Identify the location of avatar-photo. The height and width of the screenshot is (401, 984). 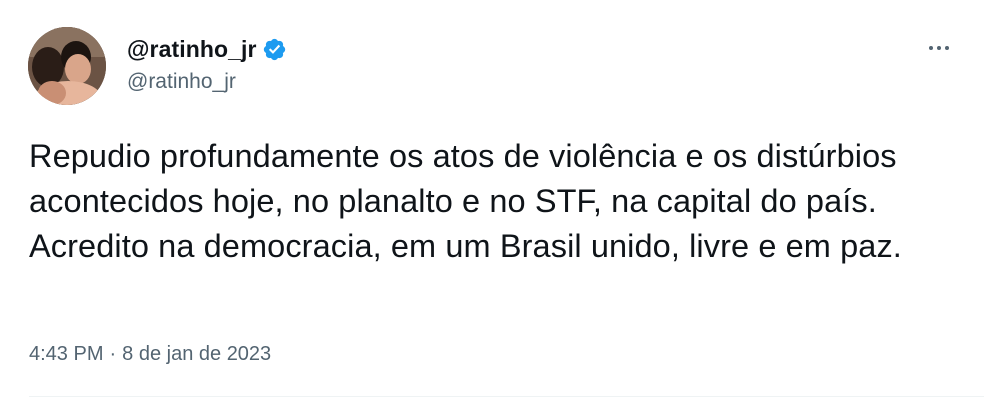
(67, 66).